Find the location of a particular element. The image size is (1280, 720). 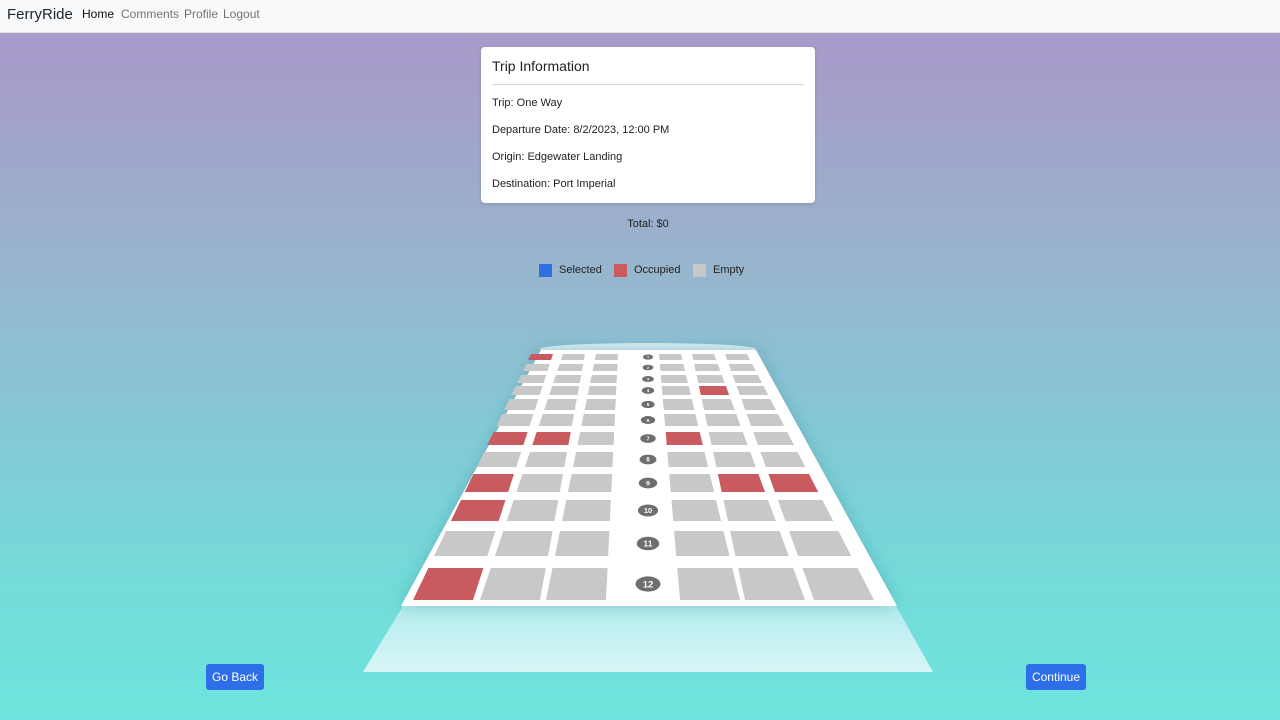

seat-7-6-empty is located at coordinates (773, 438).